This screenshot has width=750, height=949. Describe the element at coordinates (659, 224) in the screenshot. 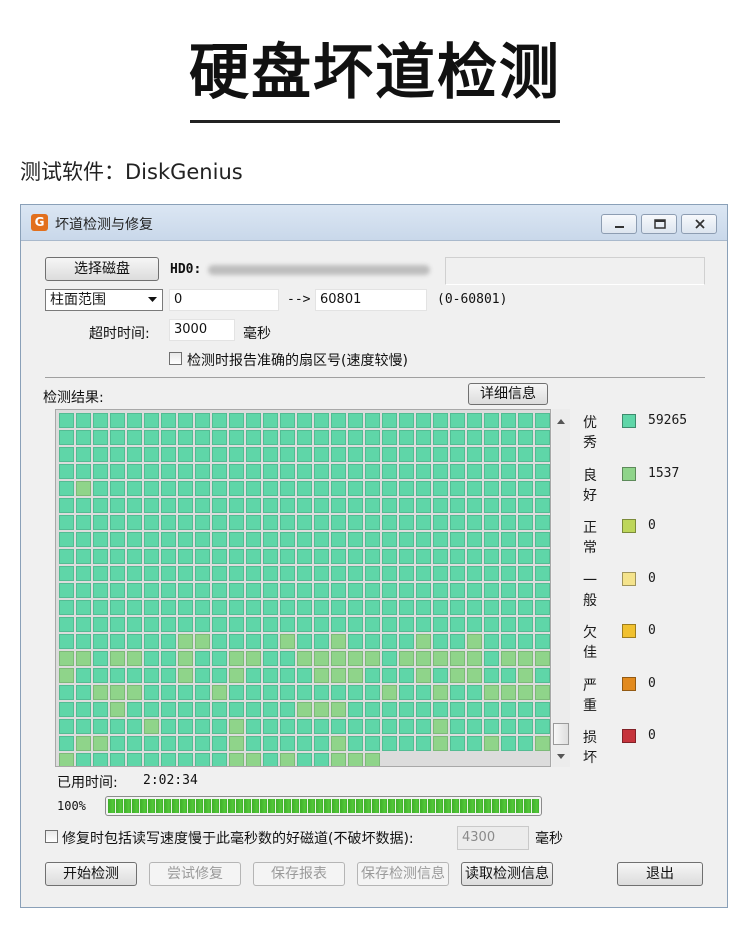

I see `maximize-button` at that location.